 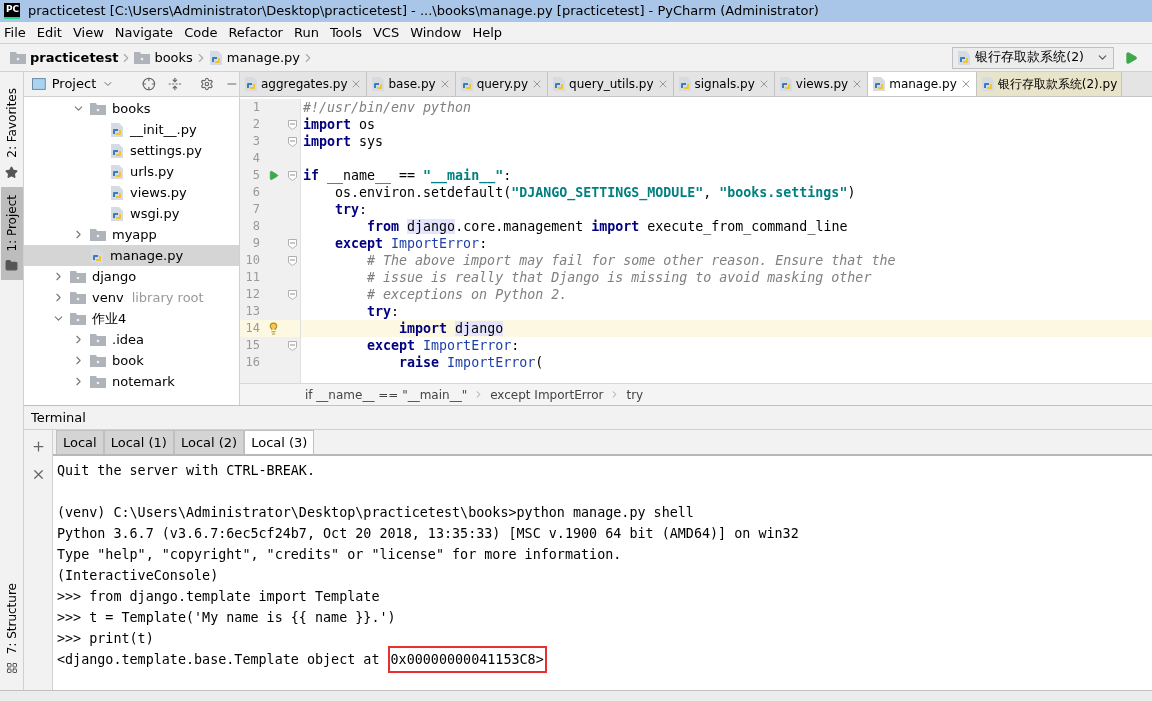 I want to click on line-number: 6, so click(x=255, y=192).